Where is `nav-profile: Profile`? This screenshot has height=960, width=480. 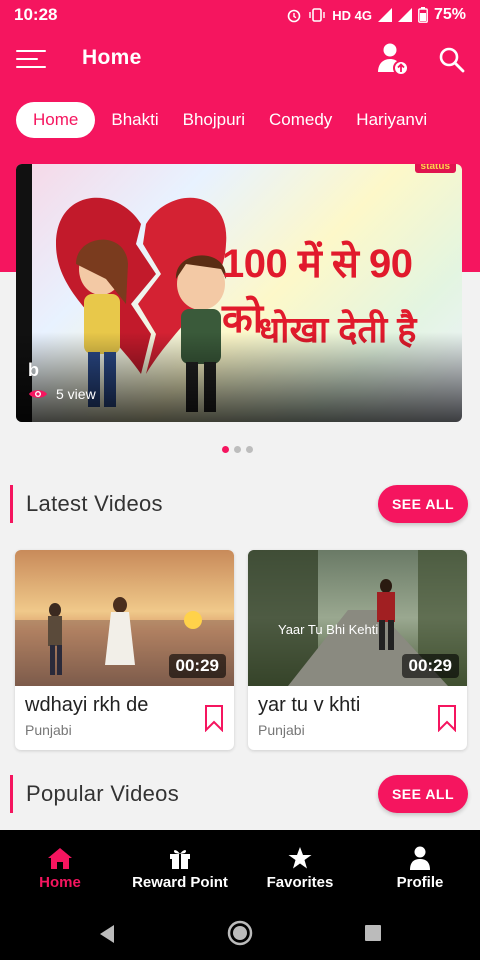 nav-profile: Profile is located at coordinates (420, 868).